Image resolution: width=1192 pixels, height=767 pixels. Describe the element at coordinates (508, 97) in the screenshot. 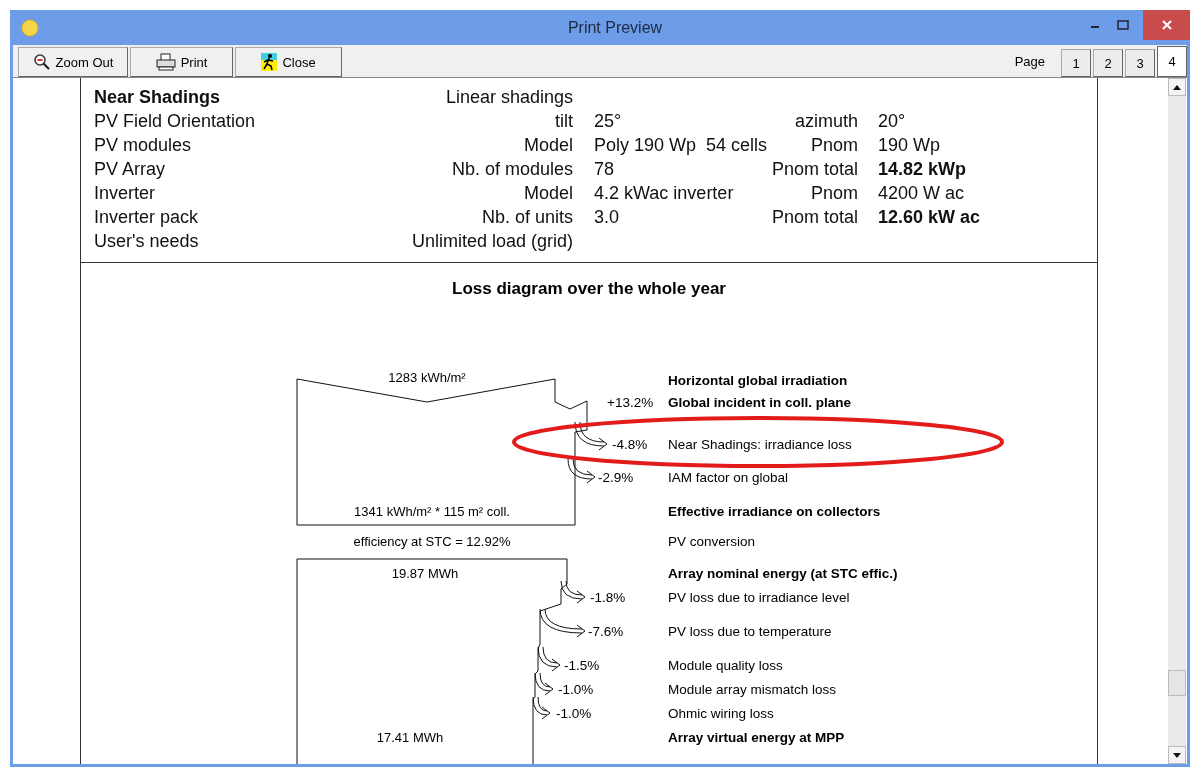

I see `field-value: Linear shadings` at that location.